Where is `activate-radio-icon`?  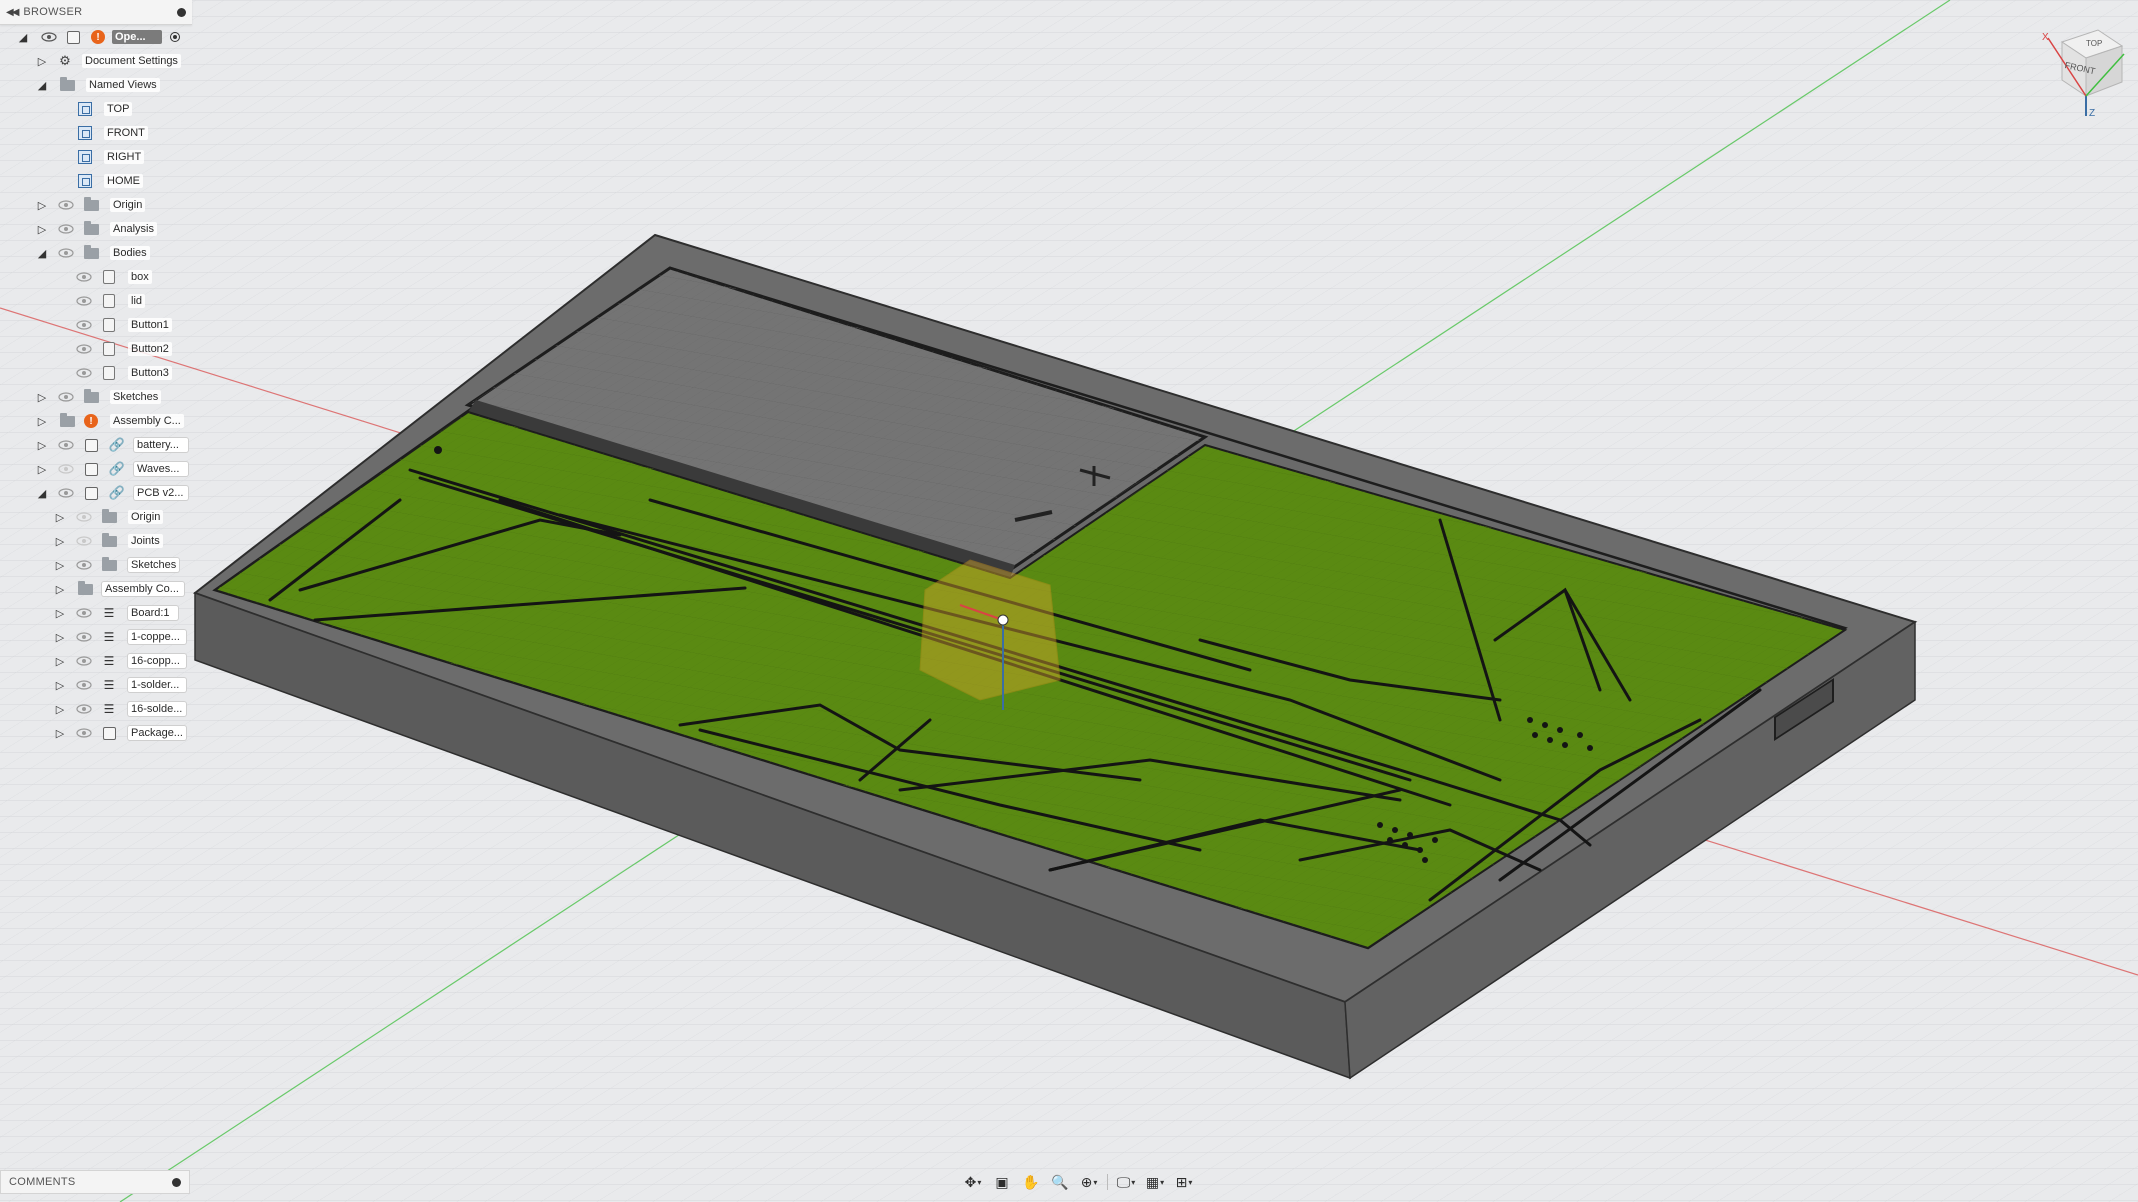 activate-radio-icon is located at coordinates (175, 37).